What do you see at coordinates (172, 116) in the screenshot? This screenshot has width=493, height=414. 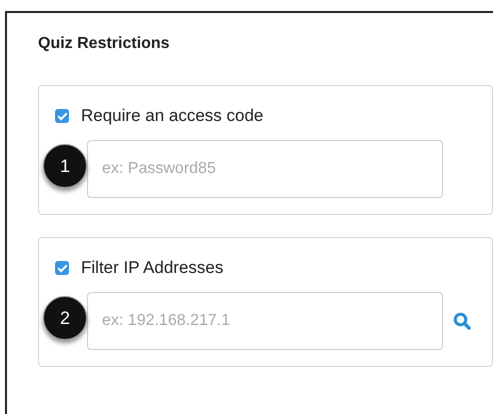 I see `checkbox-label: Require an access code` at bounding box center [172, 116].